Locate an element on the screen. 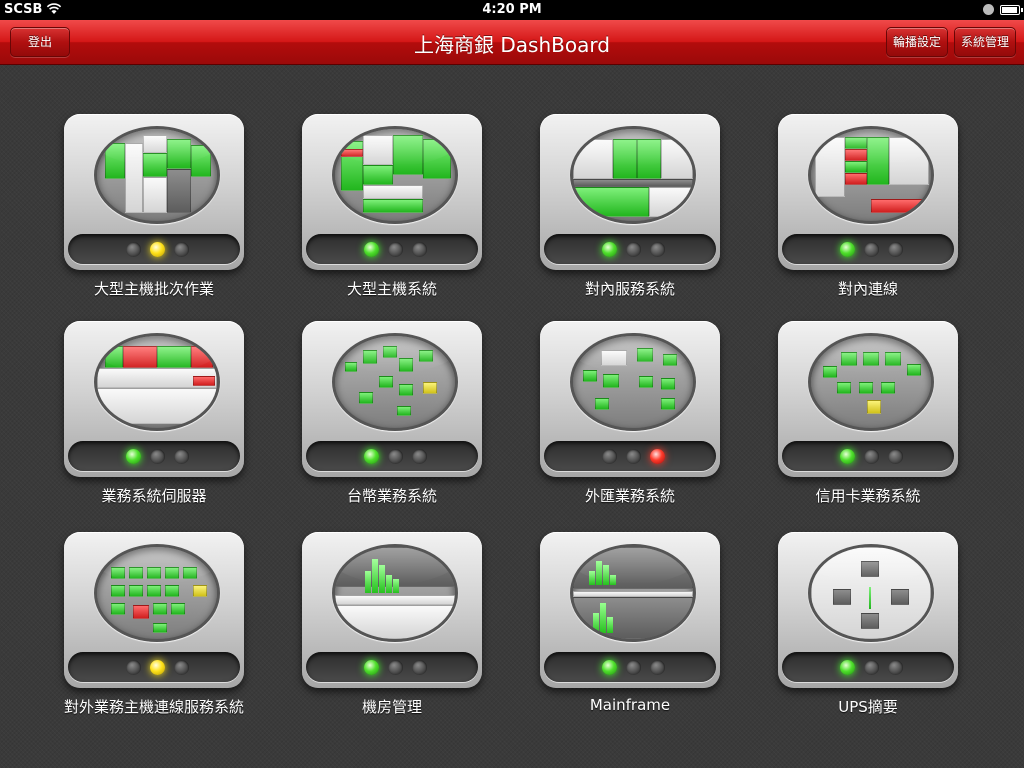 This screenshot has width=1024, height=768. navigation-bar: 登出 上海商銀 DashBoard 輪播設定 系統管理 is located at coordinates (512, 42).